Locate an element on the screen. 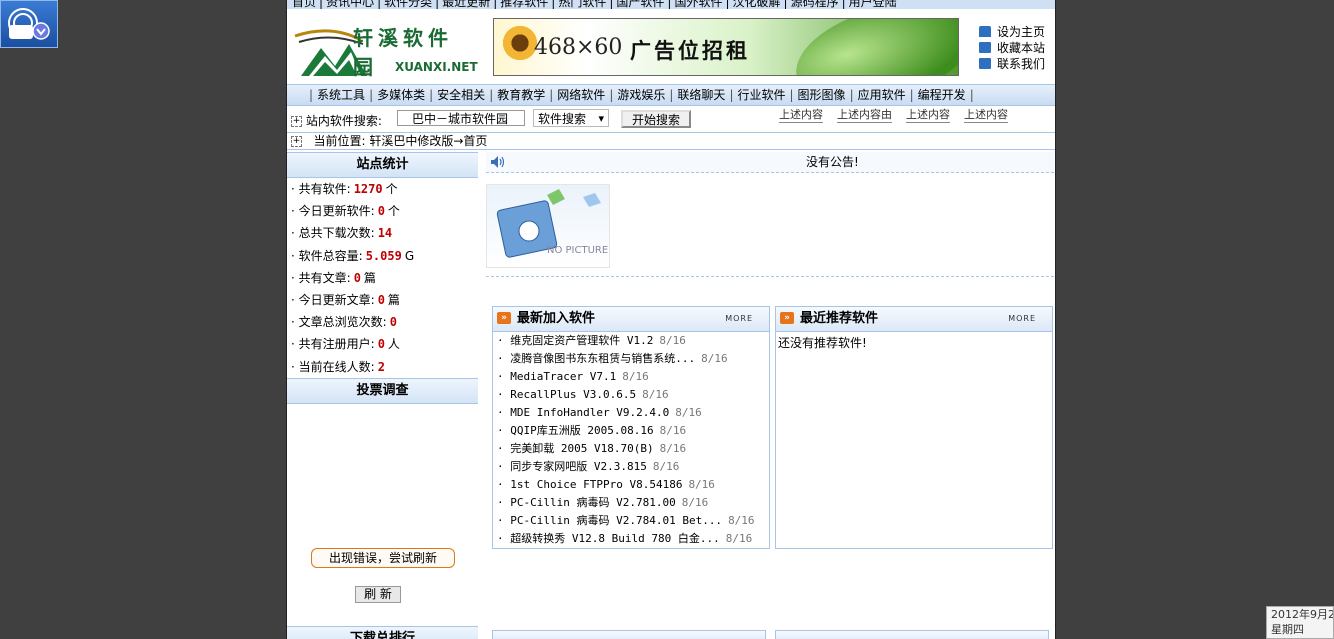  software-name: MediaTracer V7.1 is located at coordinates (563, 376).